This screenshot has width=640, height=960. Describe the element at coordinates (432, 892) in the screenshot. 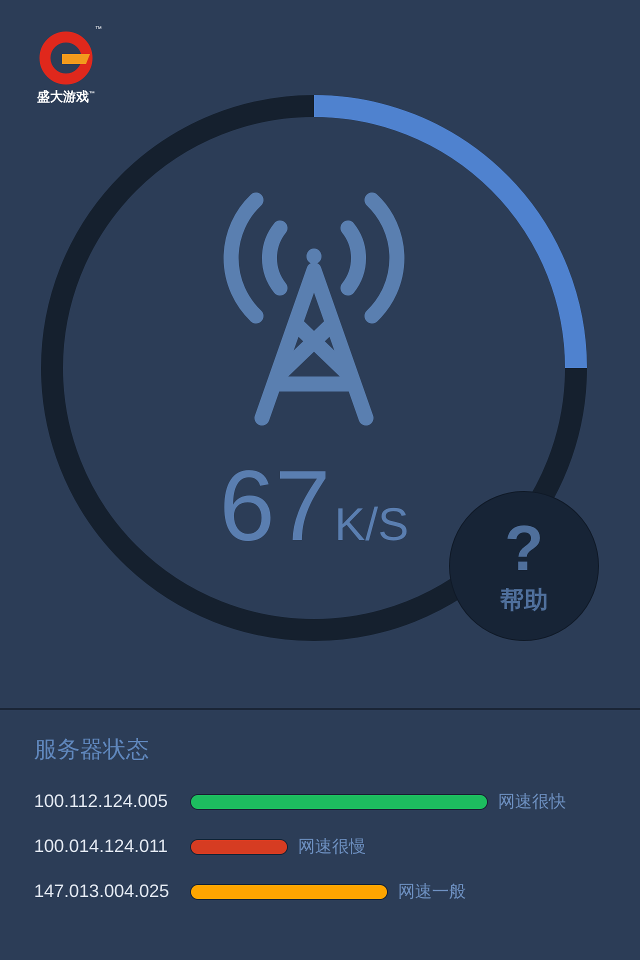

I see `speed-status: 网速一般` at that location.